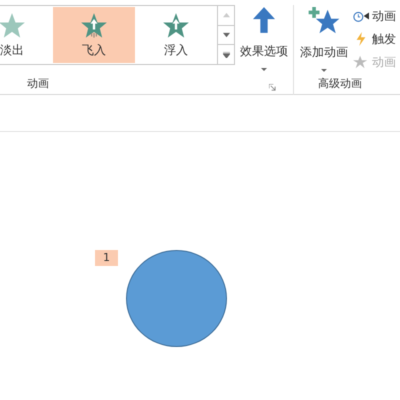 Image resolution: width=400 pixels, height=400 pixels. I want to click on dialog-launcher-icon, so click(272, 87).